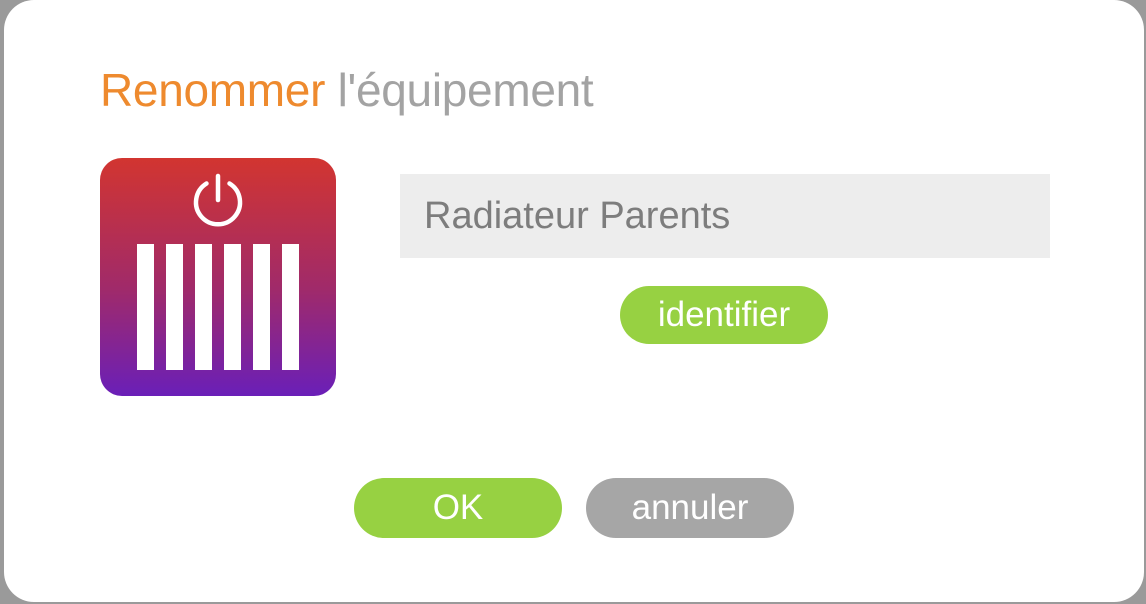 The height and width of the screenshot is (604, 1146). What do you see at coordinates (458, 508) in the screenshot?
I see `ok-button: OK` at bounding box center [458, 508].